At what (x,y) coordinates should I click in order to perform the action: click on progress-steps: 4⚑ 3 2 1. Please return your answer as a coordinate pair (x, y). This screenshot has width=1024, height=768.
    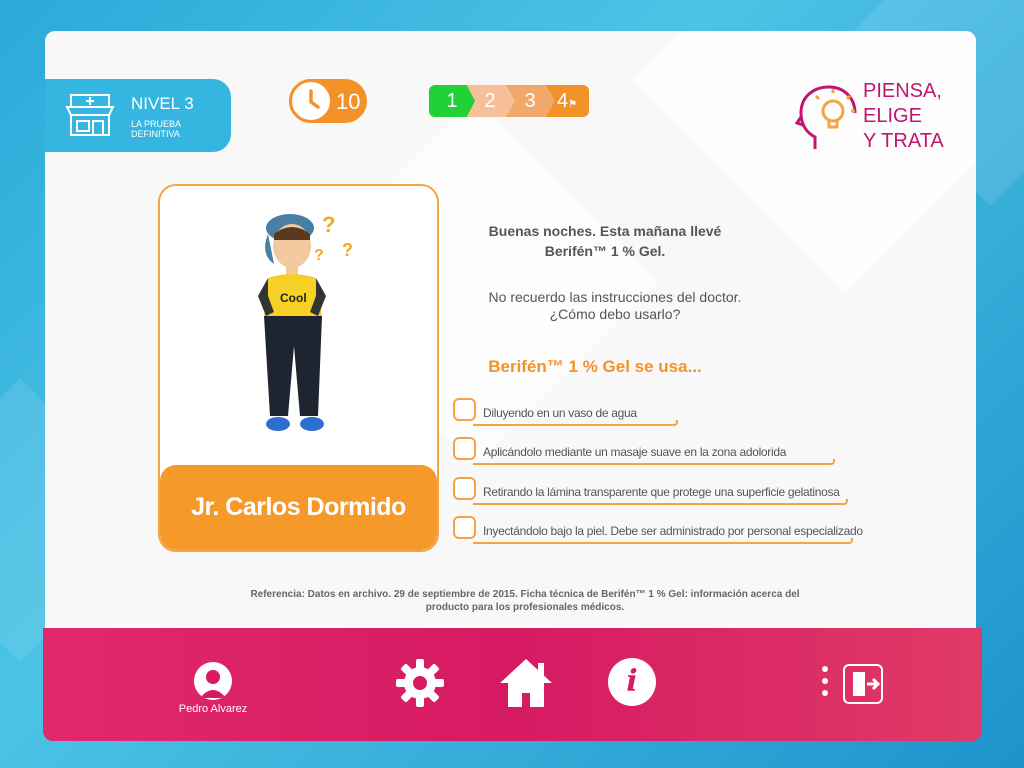
    Looking at the image, I should click on (509, 101).